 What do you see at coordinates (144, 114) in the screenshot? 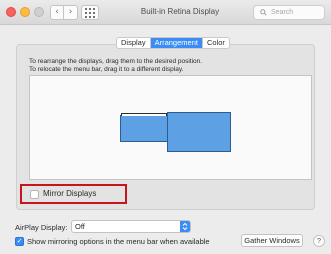
I see `menu-bar-handle` at bounding box center [144, 114].